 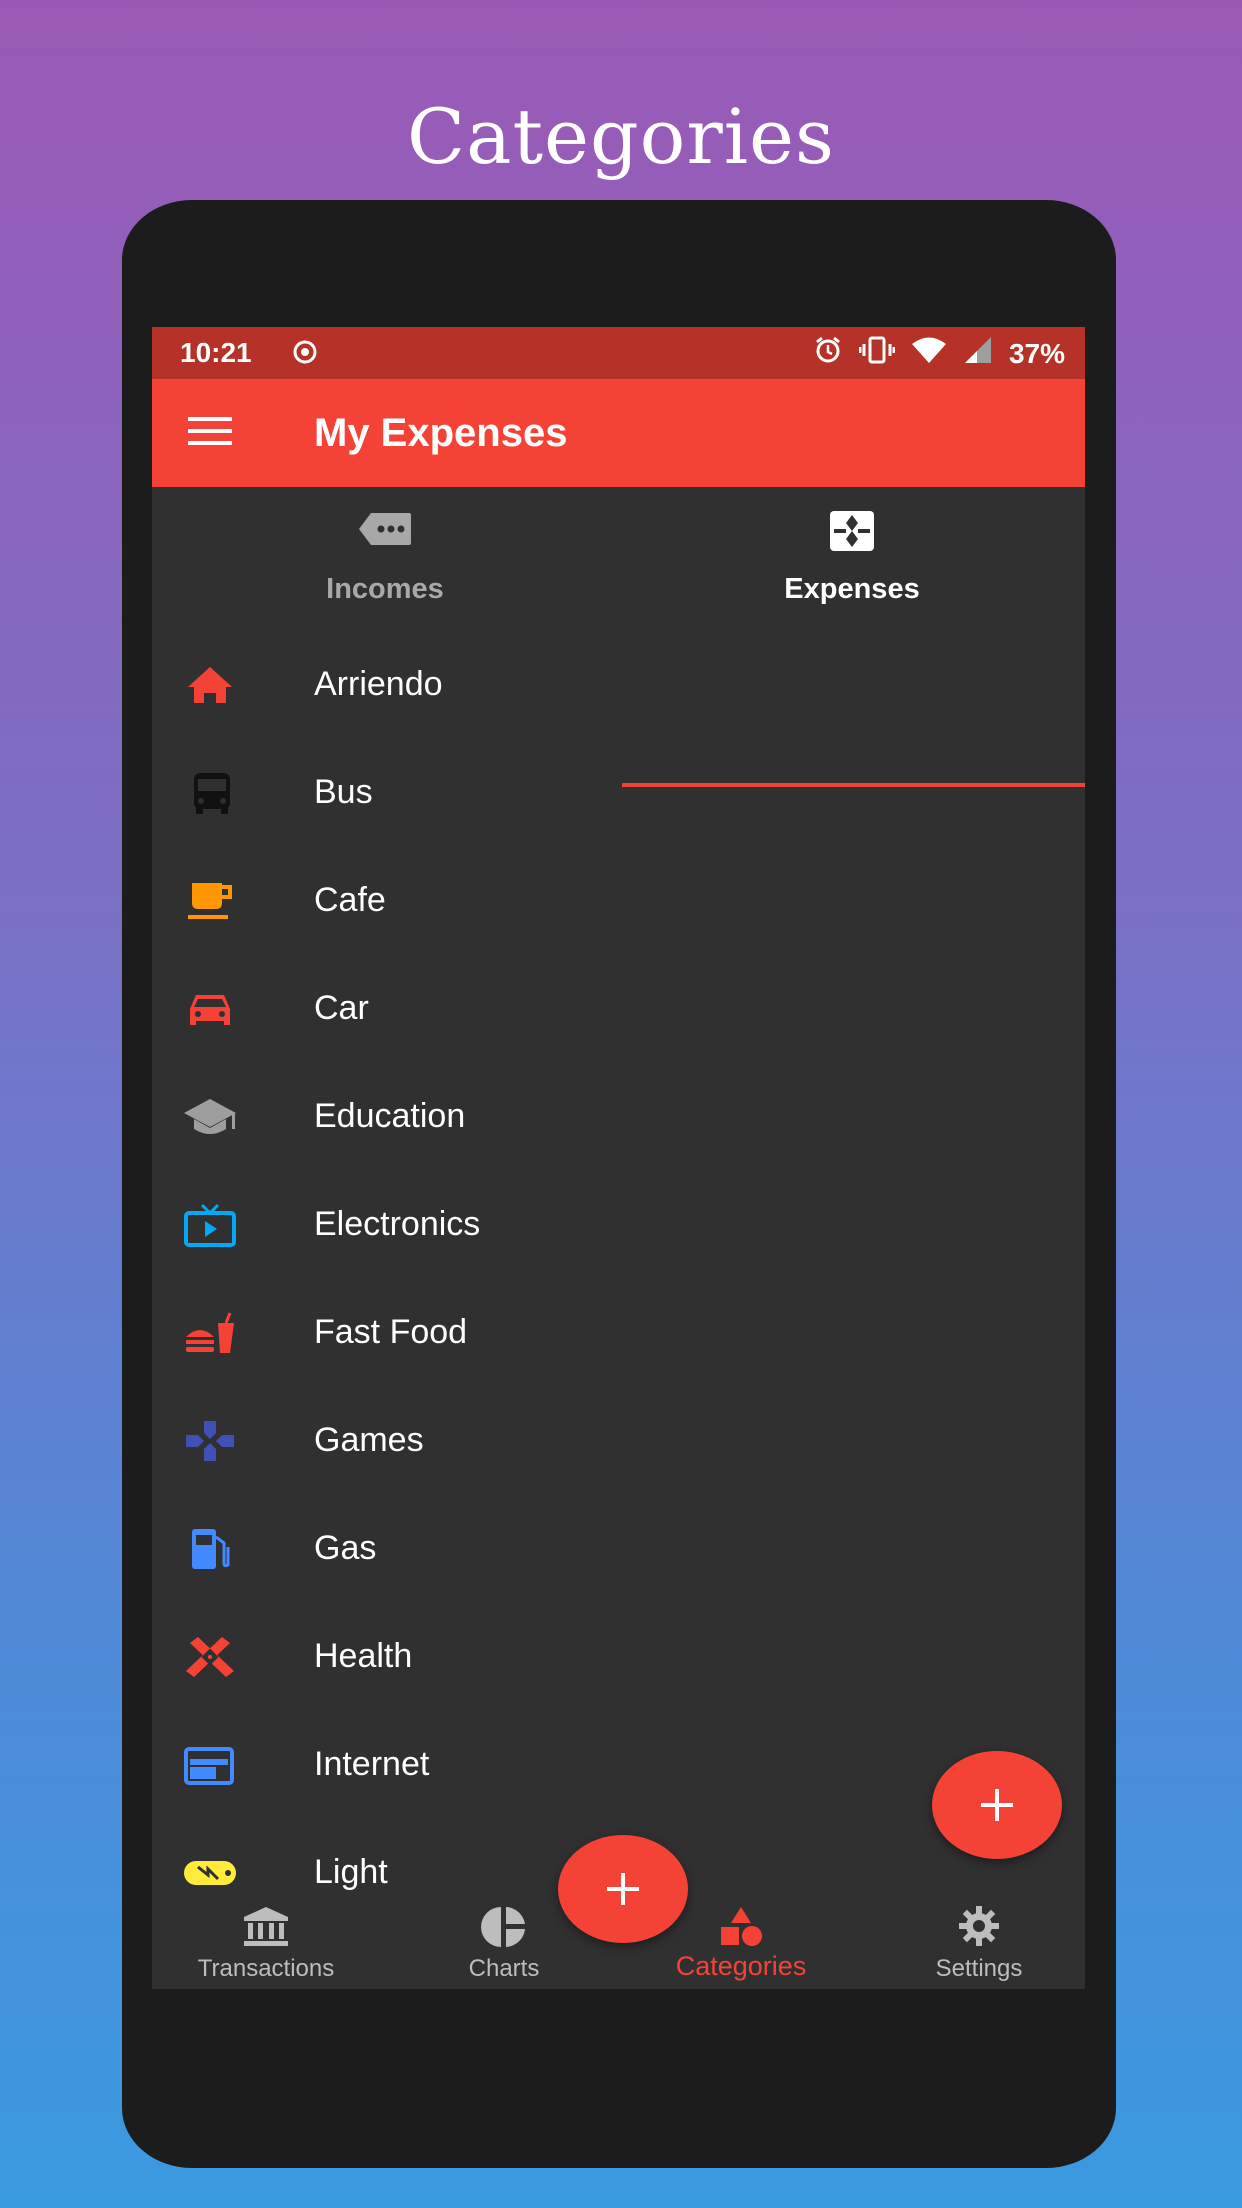 I want to click on signal-icon, so click(x=978, y=353).